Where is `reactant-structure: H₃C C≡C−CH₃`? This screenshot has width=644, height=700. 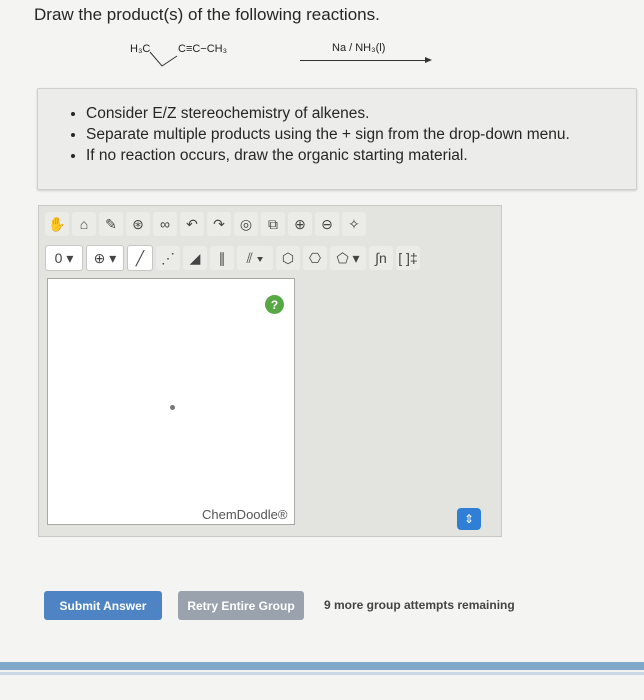
reactant-structure: H₃C C≡C−CH₃ is located at coordinates (178, 55).